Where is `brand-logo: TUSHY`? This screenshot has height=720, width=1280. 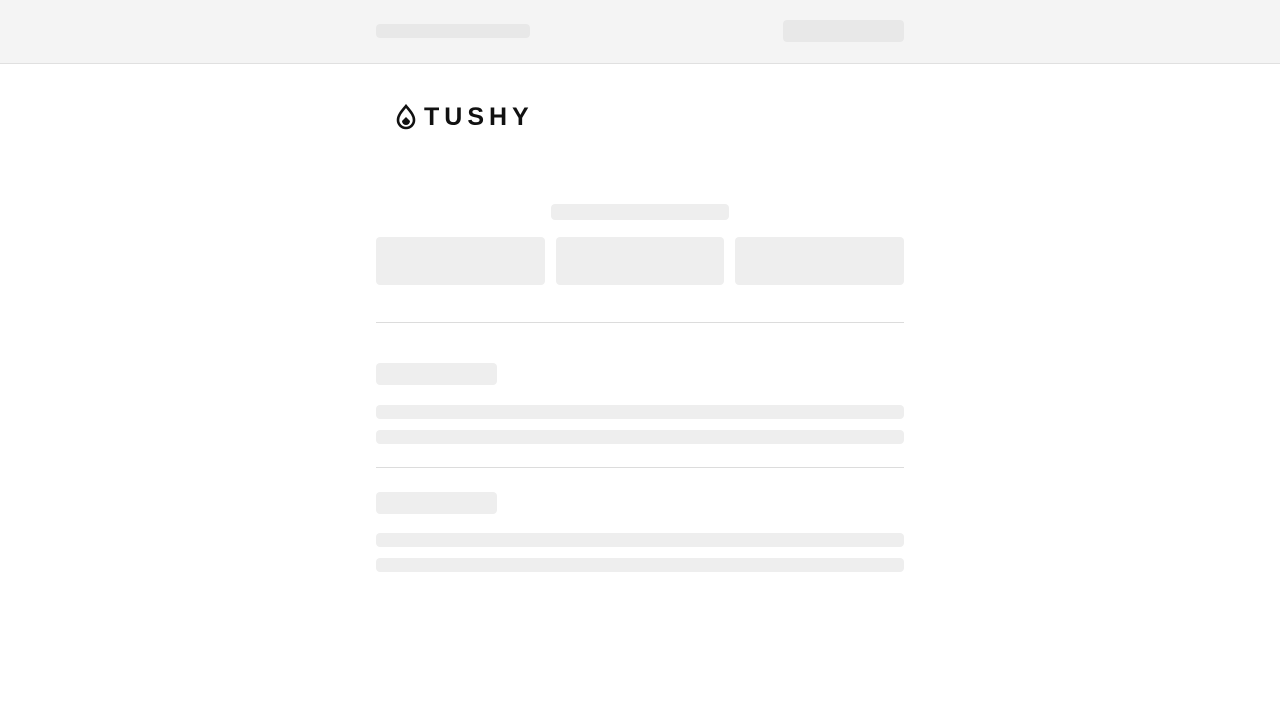
brand-logo: TUSHY is located at coordinates (465, 117).